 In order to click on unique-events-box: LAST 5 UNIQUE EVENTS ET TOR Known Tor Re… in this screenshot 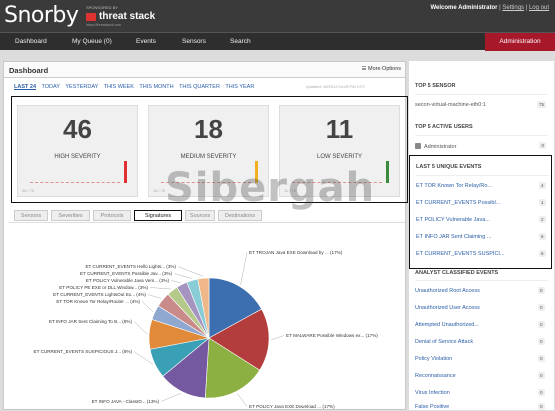, I will do `click(480, 212)`.